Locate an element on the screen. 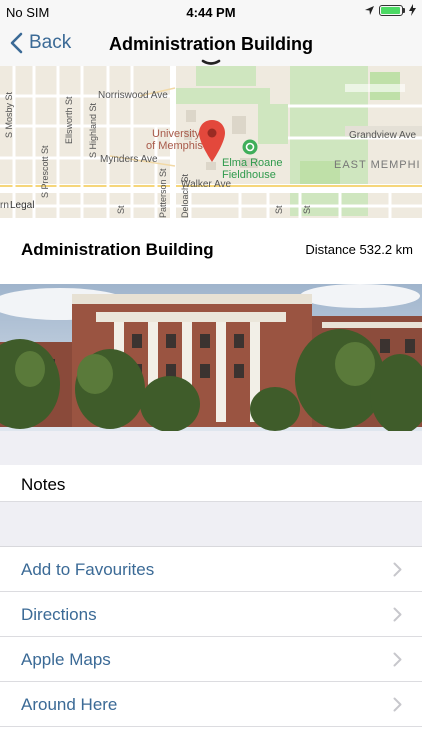 The height and width of the screenshot is (750, 422). map-label: S Highland St is located at coordinates (93, 130).